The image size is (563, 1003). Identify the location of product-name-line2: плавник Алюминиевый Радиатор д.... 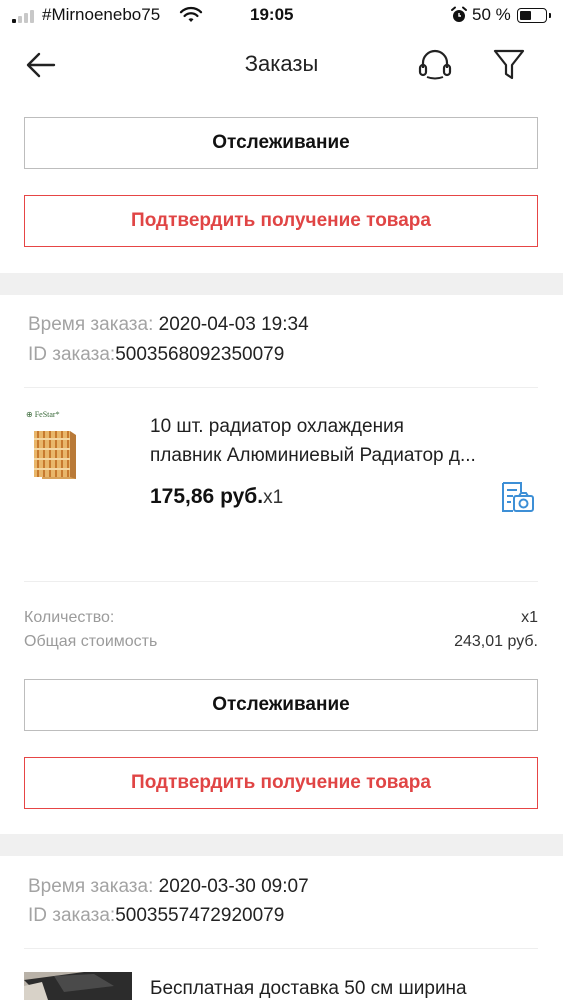
(313, 455).